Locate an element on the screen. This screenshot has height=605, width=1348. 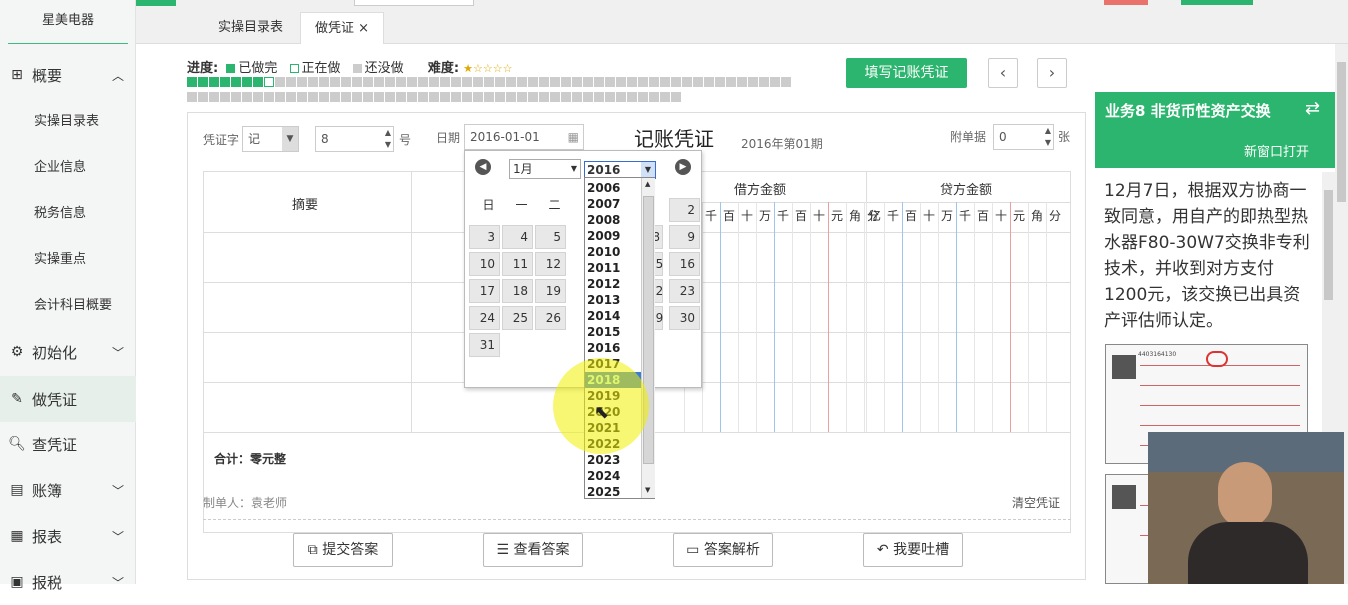
voucher-number-input: 8 ▲ ▼ is located at coordinates (354, 139).